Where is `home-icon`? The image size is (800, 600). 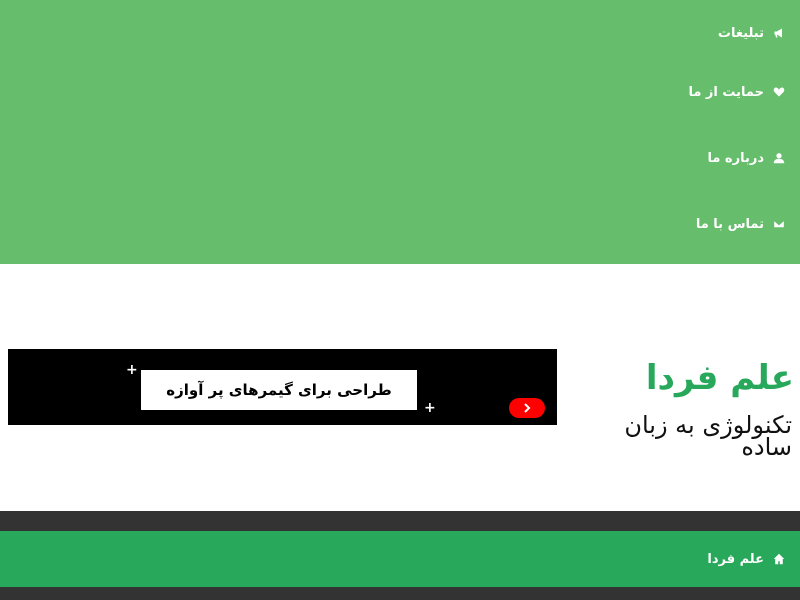 home-icon is located at coordinates (779, 559).